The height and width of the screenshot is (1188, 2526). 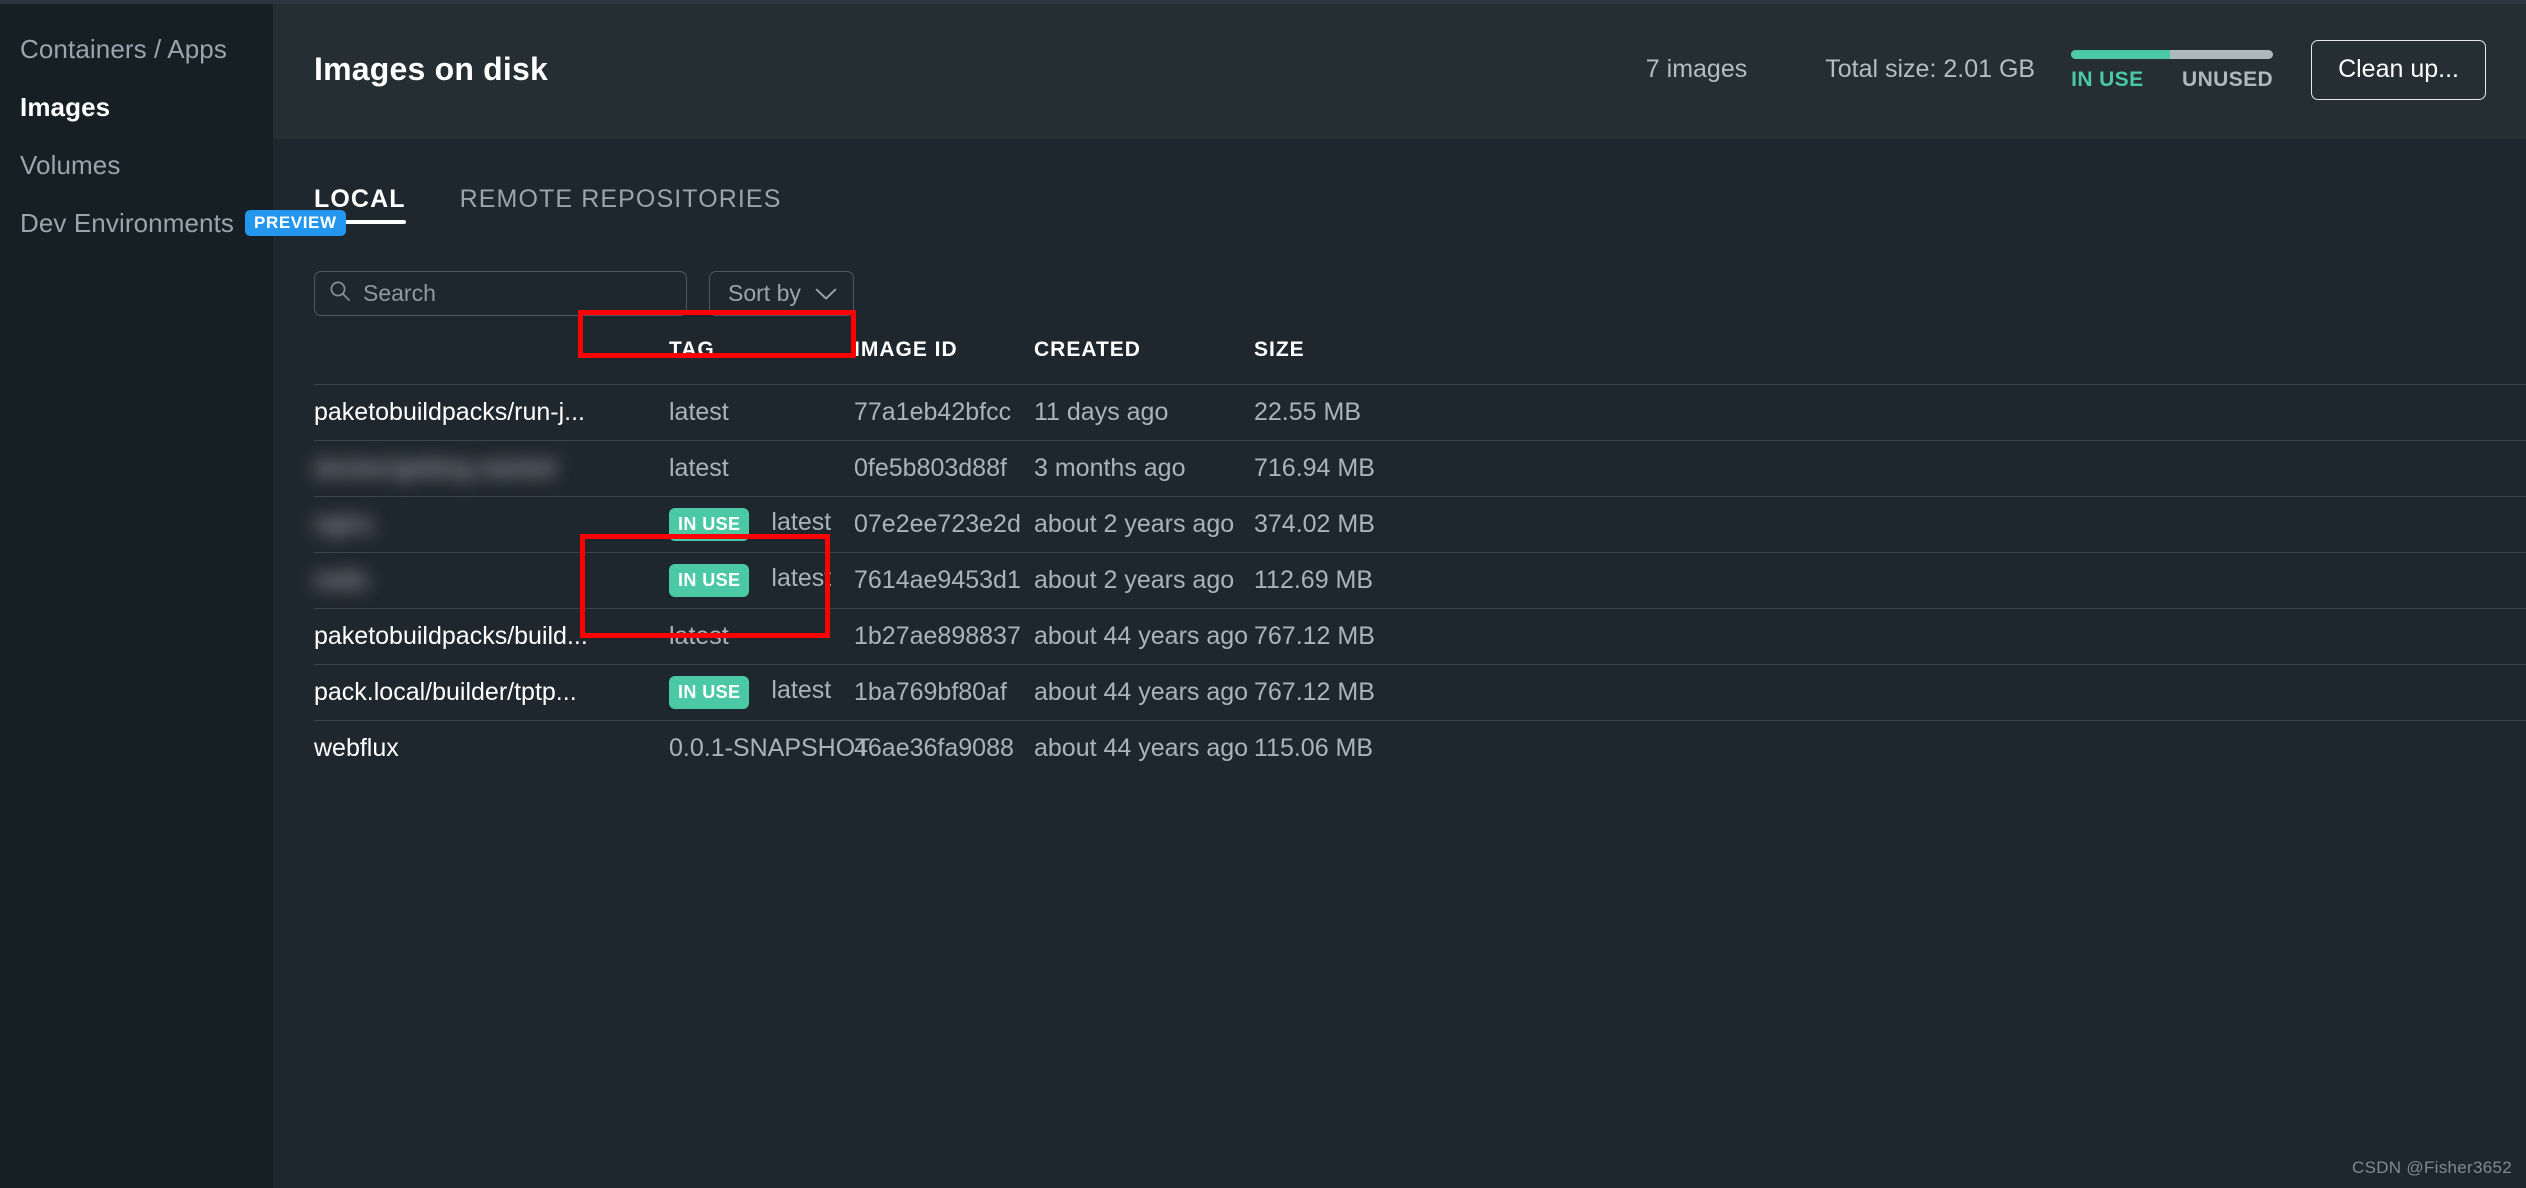 What do you see at coordinates (621, 204) in the screenshot?
I see `tab-remote-repositories: REMOTE REPOSITORIES` at bounding box center [621, 204].